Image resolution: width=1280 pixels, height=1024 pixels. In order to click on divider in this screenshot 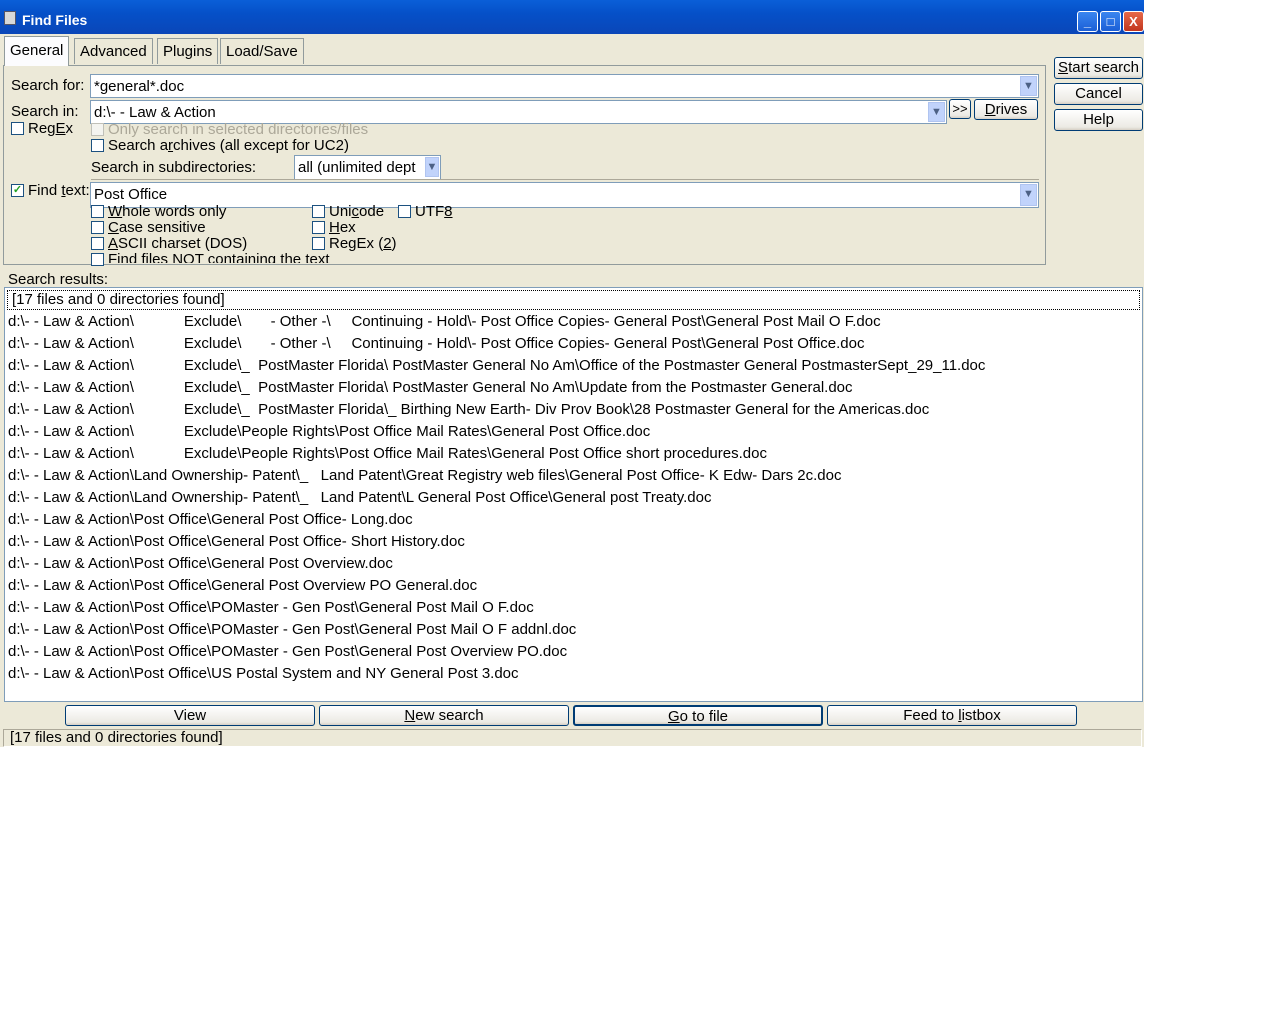, I will do `click(565, 179)`.